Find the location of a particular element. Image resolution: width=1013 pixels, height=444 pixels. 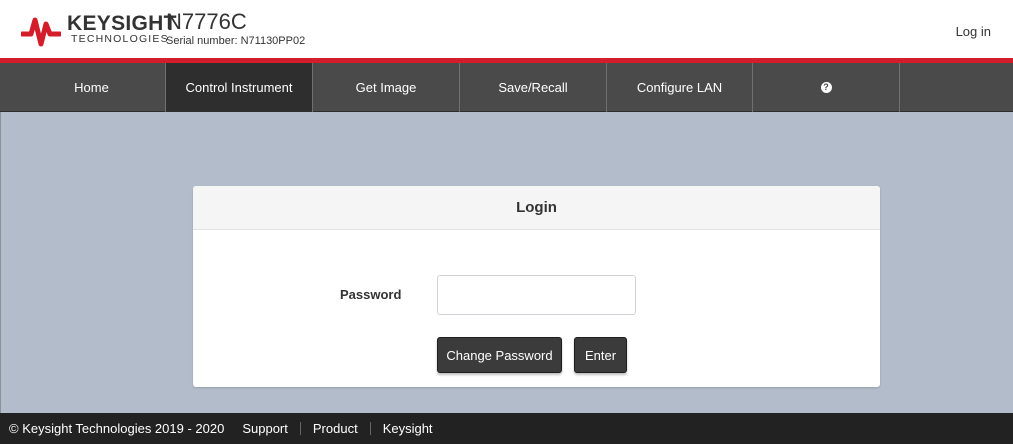

brand-name: KEYSIGHT is located at coordinates (122, 23).